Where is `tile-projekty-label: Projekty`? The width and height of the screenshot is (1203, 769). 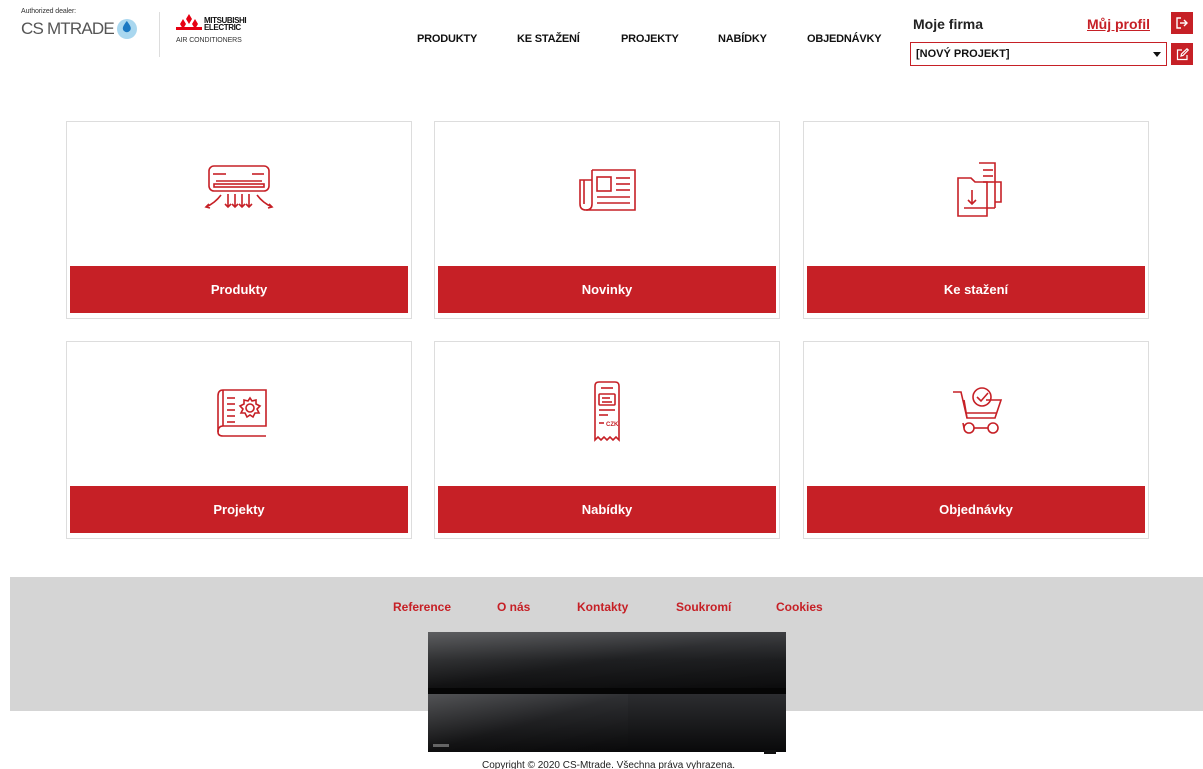
tile-projekty-label: Projekty is located at coordinates (239, 509).